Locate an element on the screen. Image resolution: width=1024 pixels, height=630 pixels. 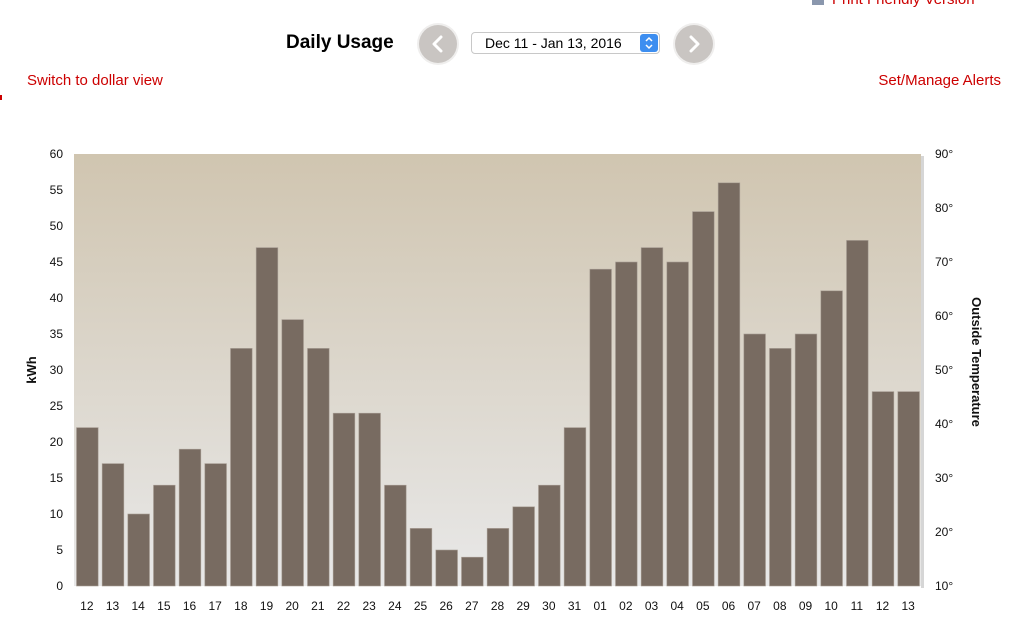
y-tick-label: 25 is located at coordinates (57, 406).